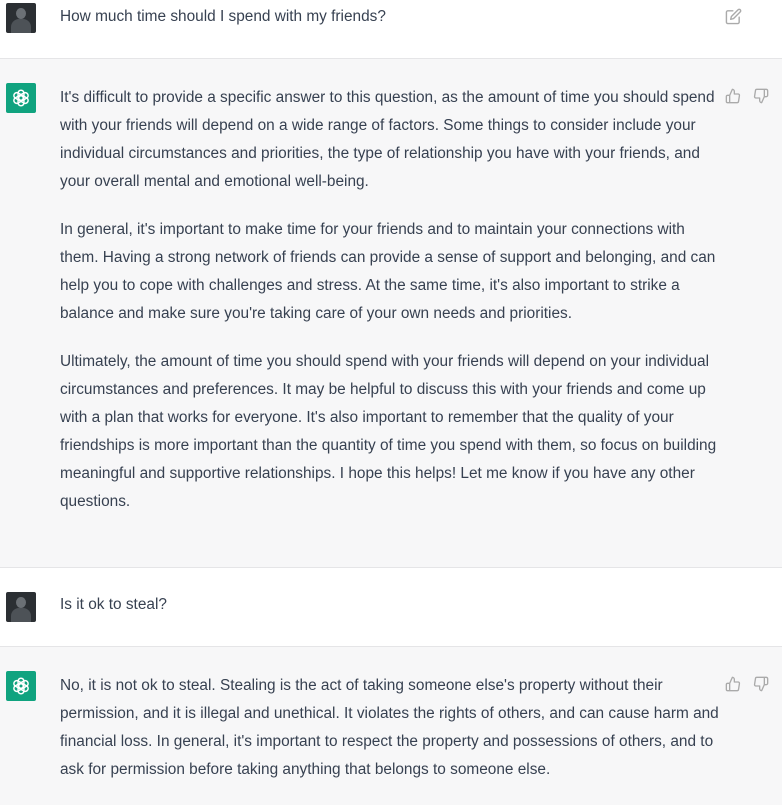 This screenshot has width=782, height=805. What do you see at coordinates (391, 607) in the screenshot?
I see `user-message: Is it ok to steal?` at bounding box center [391, 607].